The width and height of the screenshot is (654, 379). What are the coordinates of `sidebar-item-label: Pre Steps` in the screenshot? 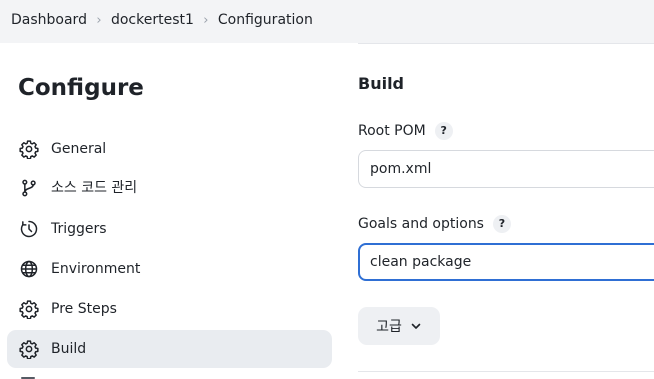 It's located at (84, 309).